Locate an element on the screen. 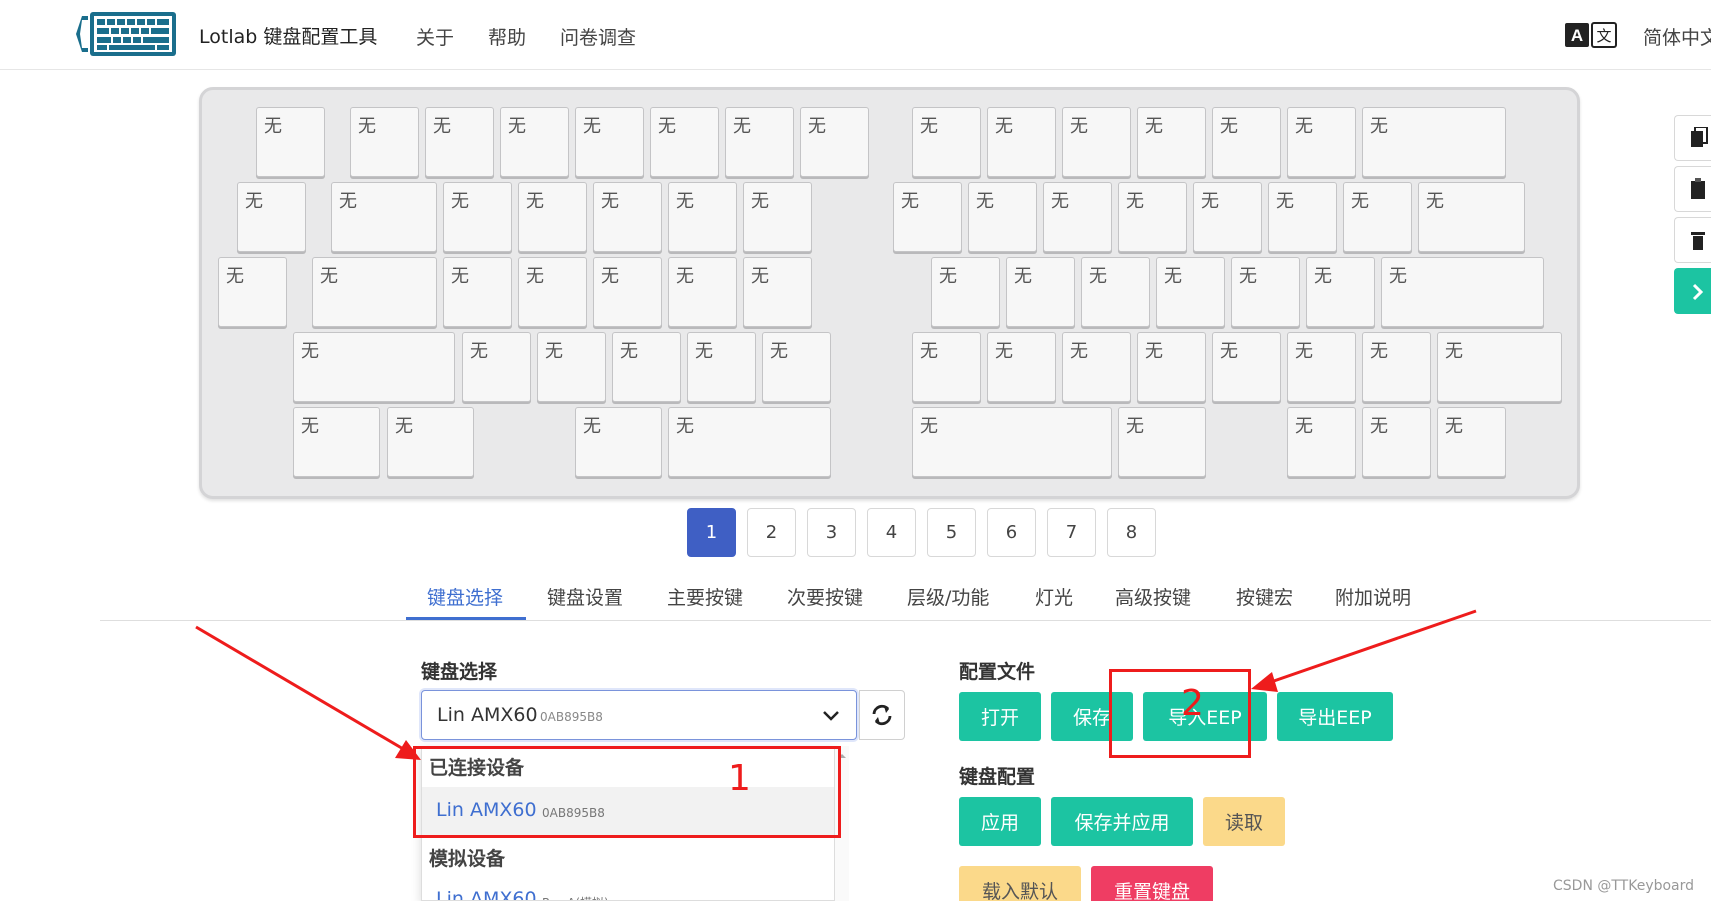 This screenshot has height=901, width=1711. arrow-to-device-list is located at coordinates (308, 692).